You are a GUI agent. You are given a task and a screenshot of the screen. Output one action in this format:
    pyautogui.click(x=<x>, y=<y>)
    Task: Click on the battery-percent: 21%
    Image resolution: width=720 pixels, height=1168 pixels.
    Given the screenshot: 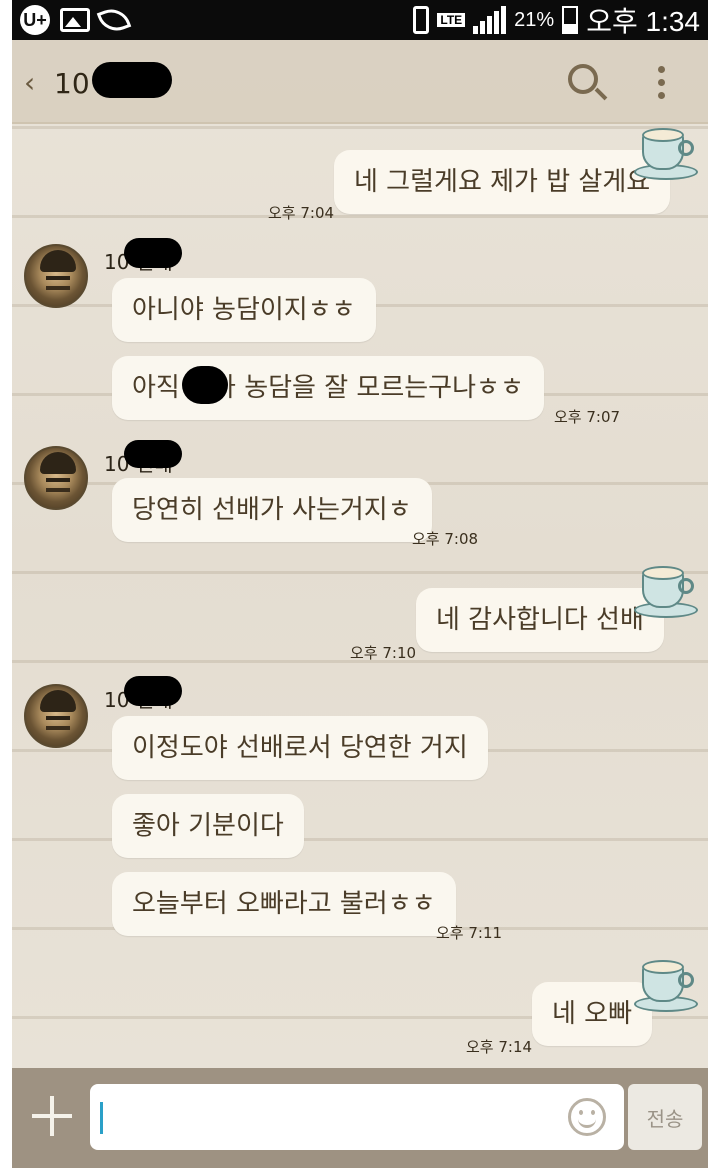 What is the action you would take?
    pyautogui.click(x=534, y=19)
    